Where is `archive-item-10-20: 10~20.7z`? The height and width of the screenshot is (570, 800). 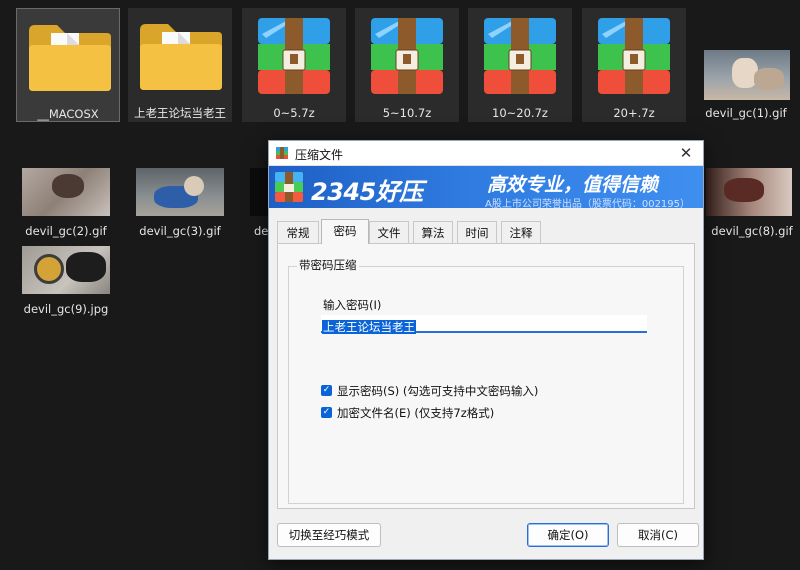 archive-item-10-20: 10~20.7z is located at coordinates (520, 65).